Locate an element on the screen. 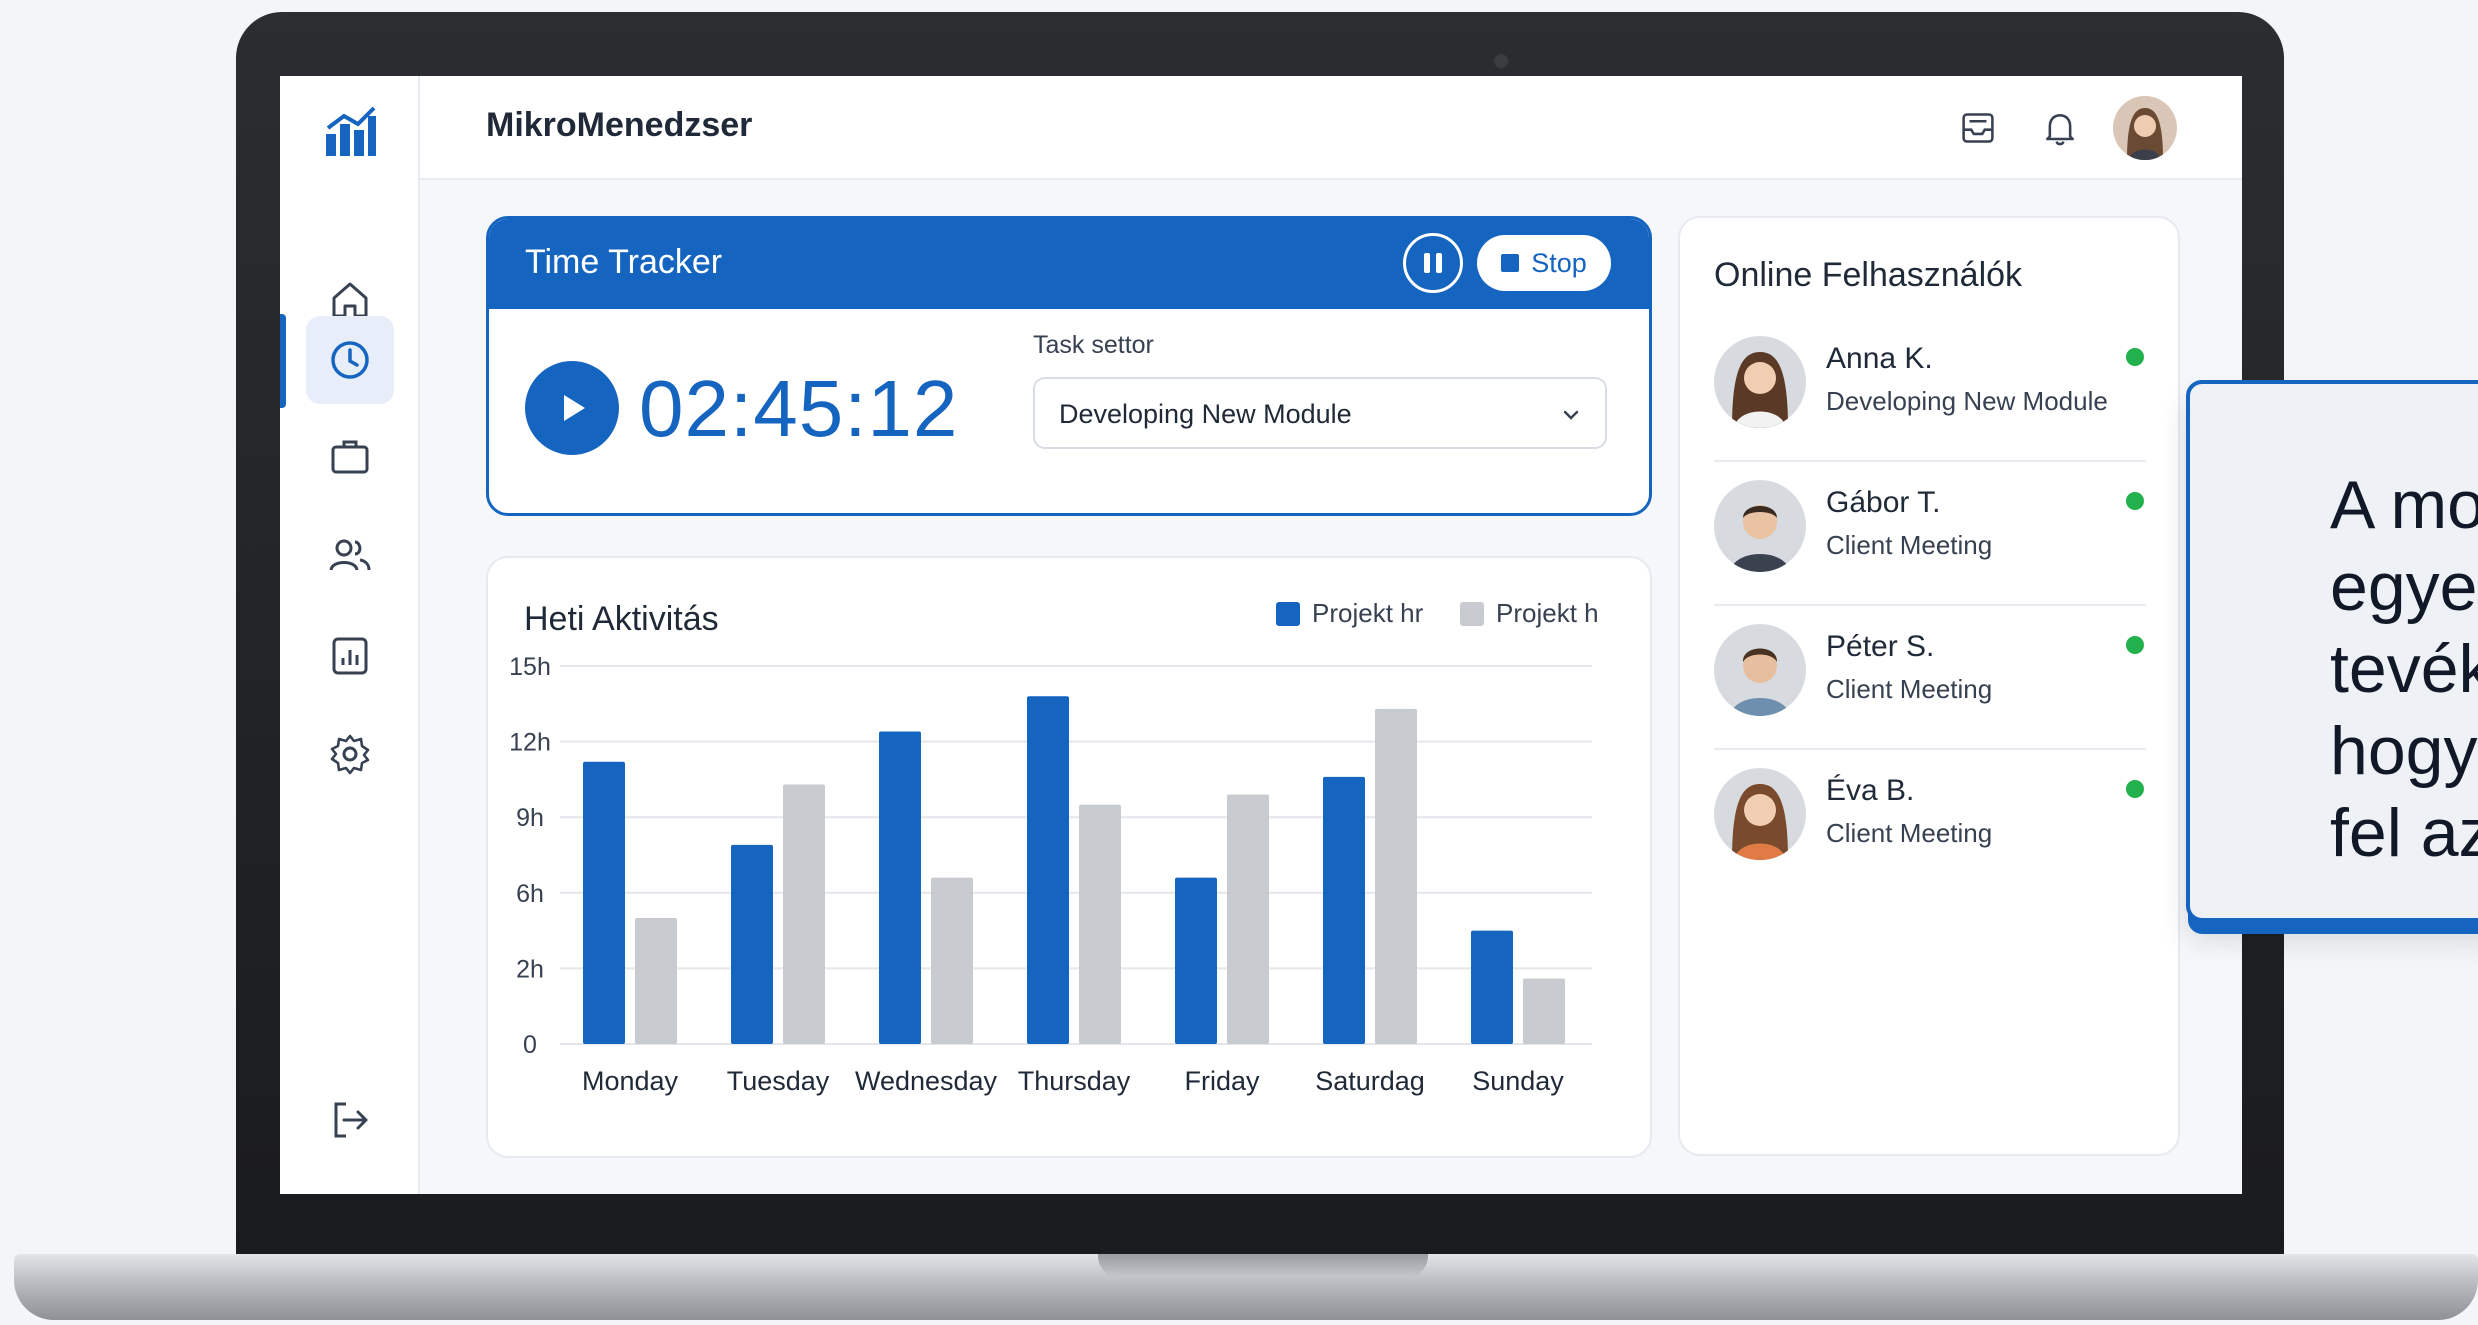 This screenshot has height=1325, width=2478. clock-icon is located at coordinates (350, 360).